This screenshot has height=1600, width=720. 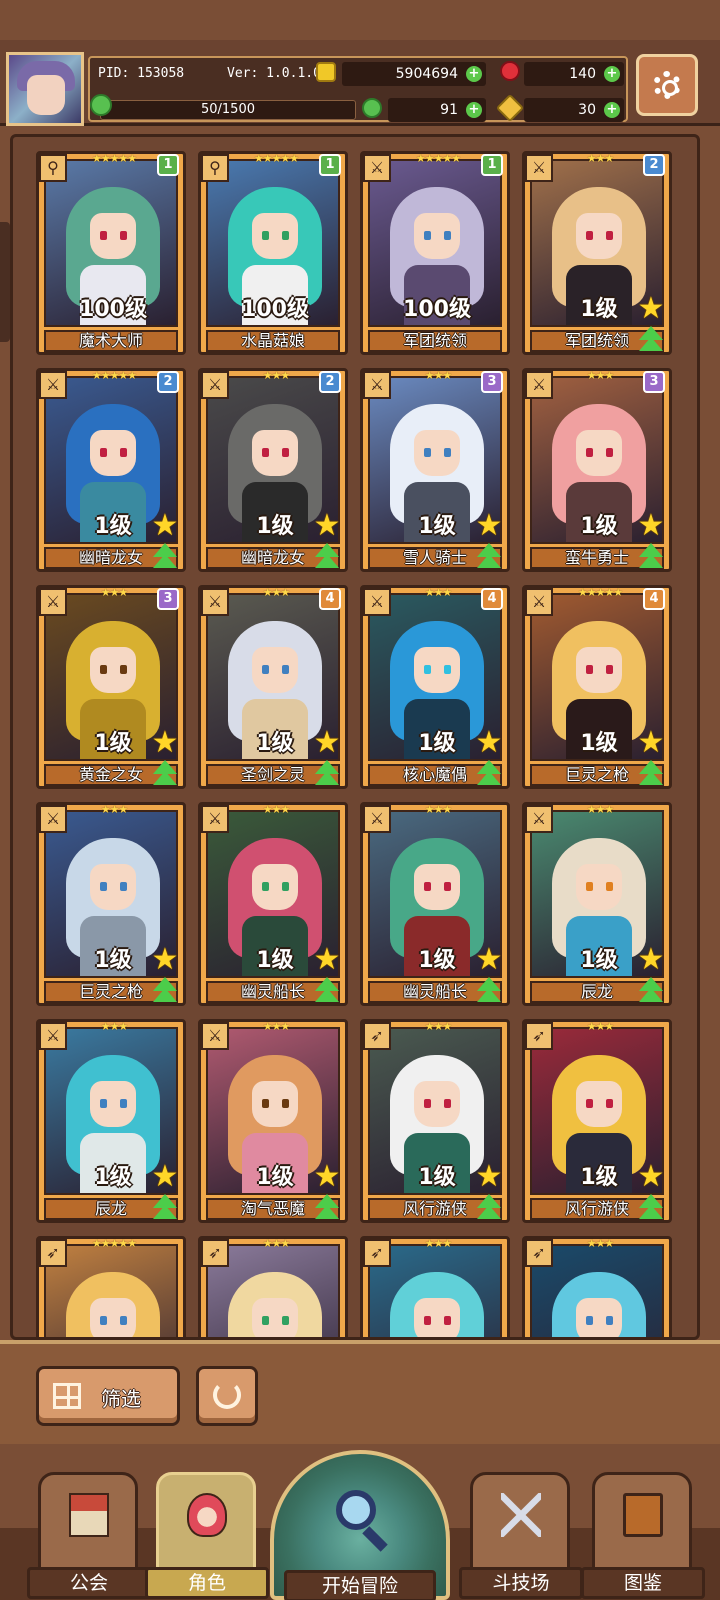 What do you see at coordinates (111, 1286) in the screenshot?
I see `character-card: ★★★★★ ➶` at bounding box center [111, 1286].